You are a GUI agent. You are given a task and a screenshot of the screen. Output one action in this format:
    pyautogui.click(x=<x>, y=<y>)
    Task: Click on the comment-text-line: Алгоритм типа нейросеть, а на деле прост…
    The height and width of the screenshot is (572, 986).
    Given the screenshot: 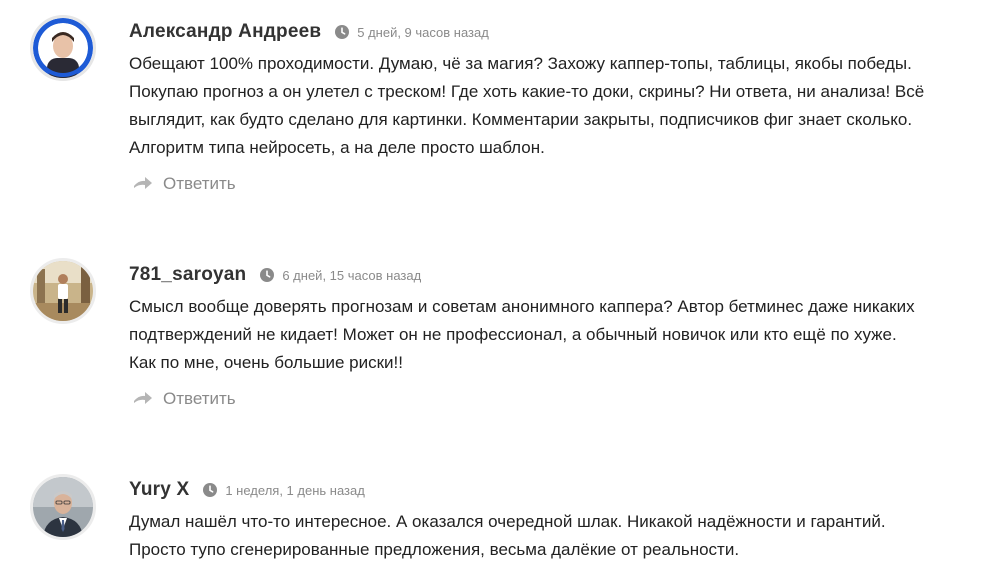 What is the action you would take?
    pyautogui.click(x=337, y=147)
    